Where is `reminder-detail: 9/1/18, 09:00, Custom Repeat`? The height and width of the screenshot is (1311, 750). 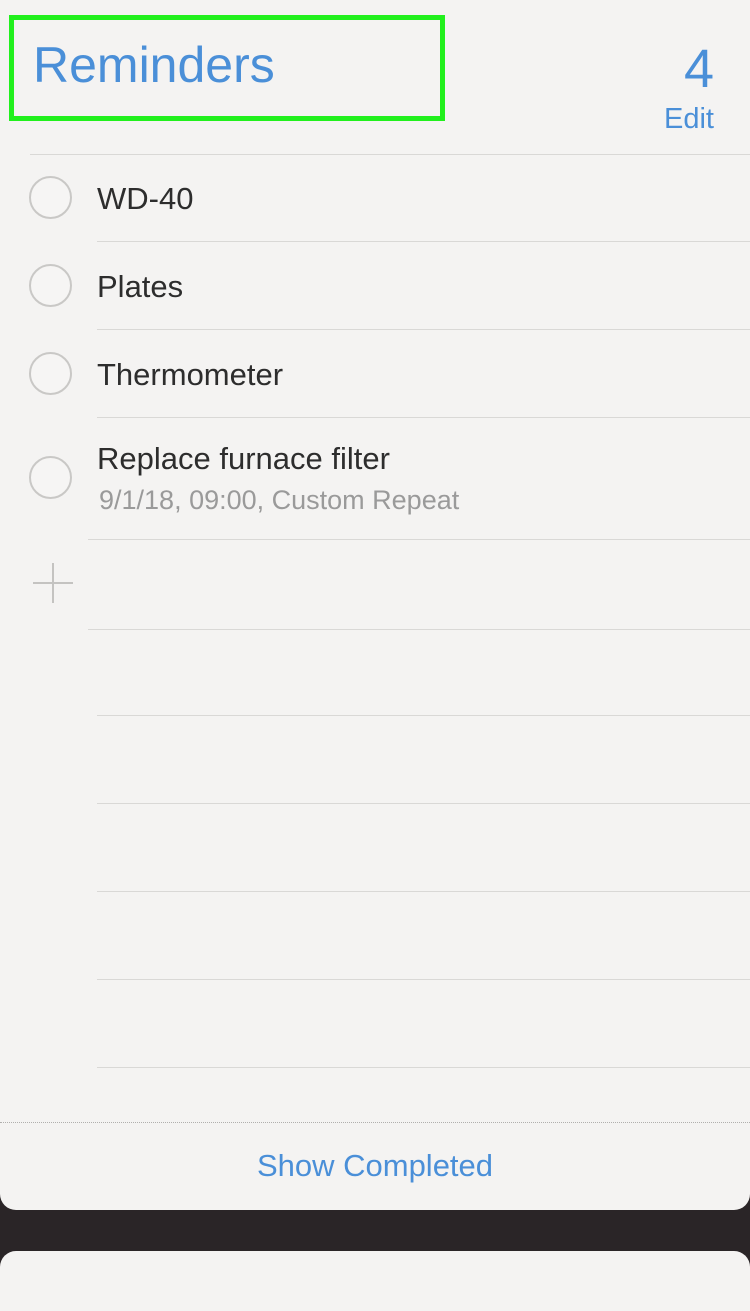
reminder-detail: 9/1/18, 09:00, Custom Repeat is located at coordinates (279, 500).